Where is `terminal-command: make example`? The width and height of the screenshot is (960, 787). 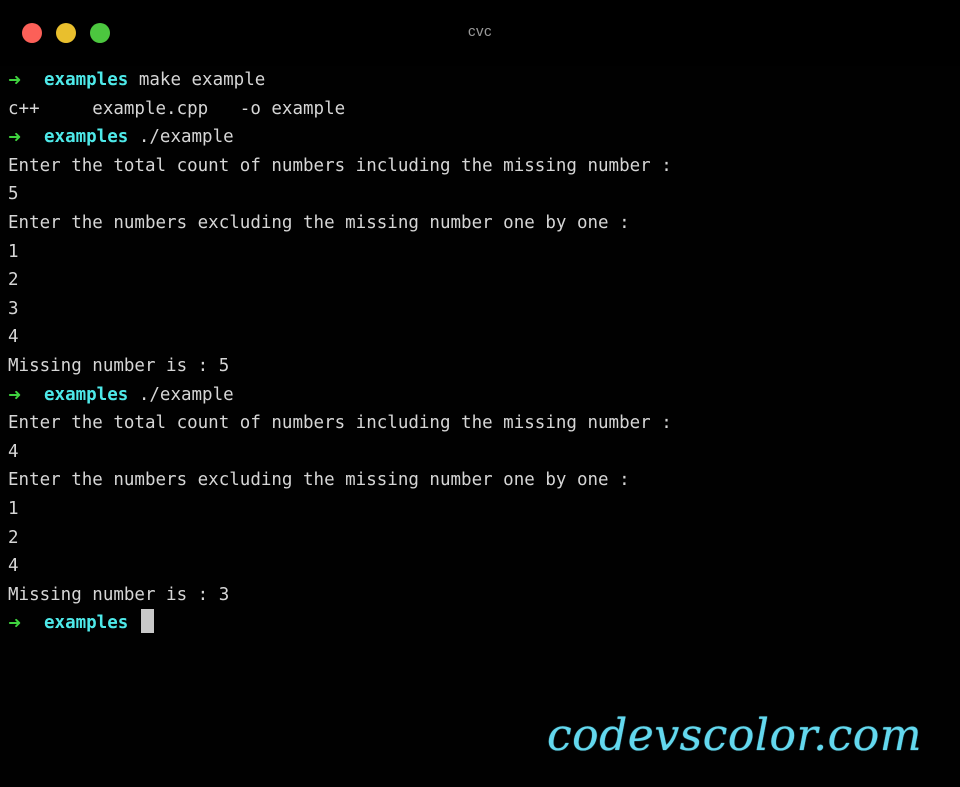 terminal-command: make example is located at coordinates (197, 80).